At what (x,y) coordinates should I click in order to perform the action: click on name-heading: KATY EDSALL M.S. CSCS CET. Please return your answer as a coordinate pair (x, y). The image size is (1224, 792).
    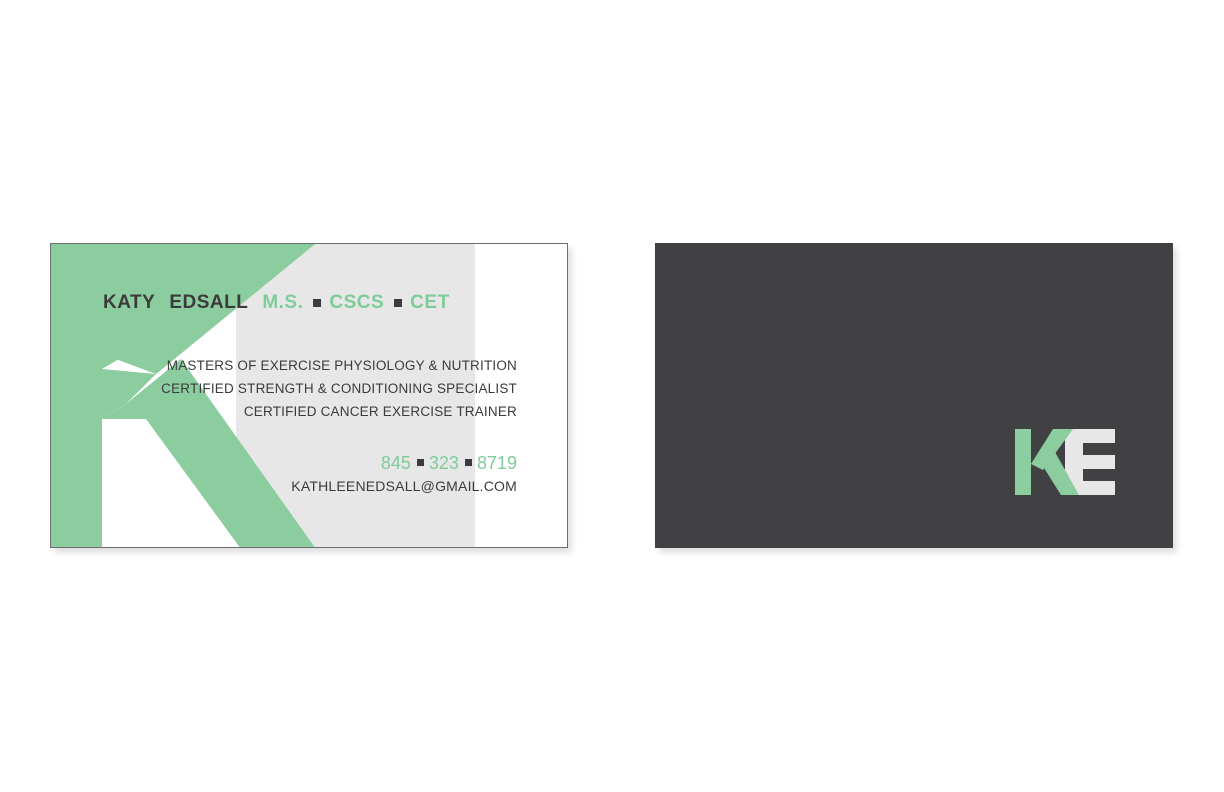
    Looking at the image, I should click on (276, 303).